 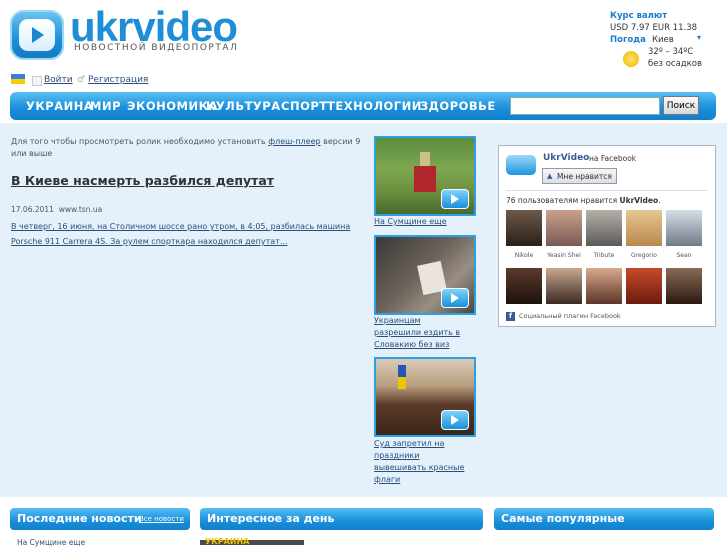 I want to click on currency-title: Курс валют, so click(x=639, y=16).